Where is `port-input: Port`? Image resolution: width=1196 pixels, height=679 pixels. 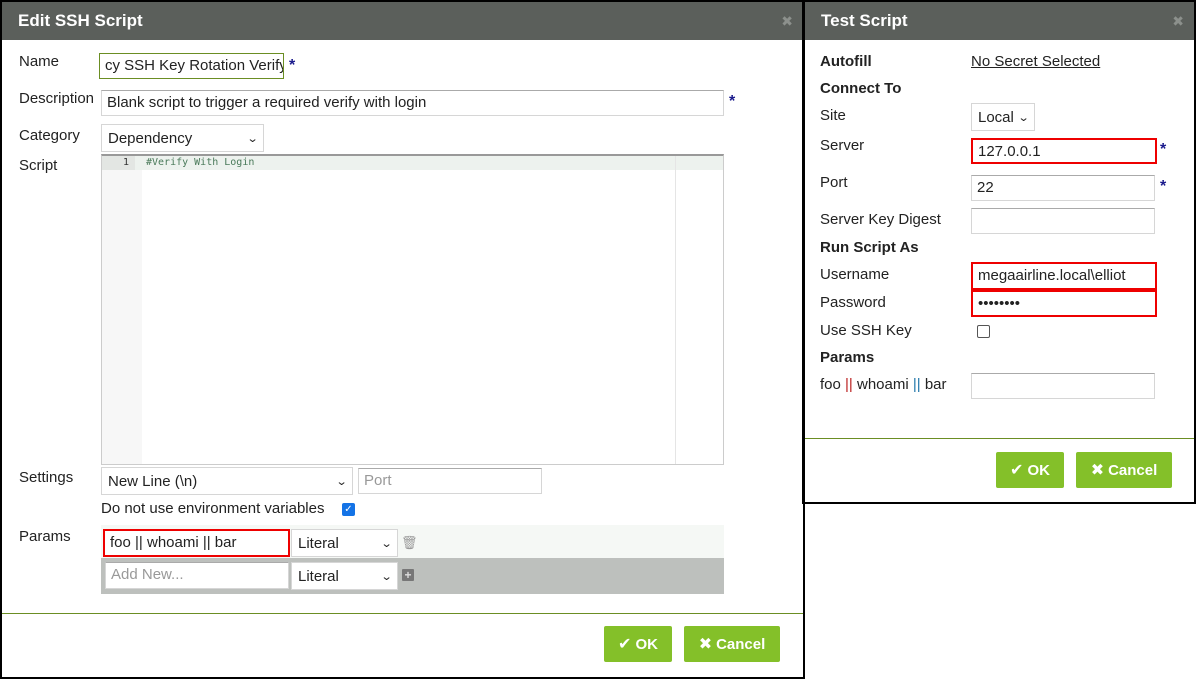 port-input: Port is located at coordinates (450, 481).